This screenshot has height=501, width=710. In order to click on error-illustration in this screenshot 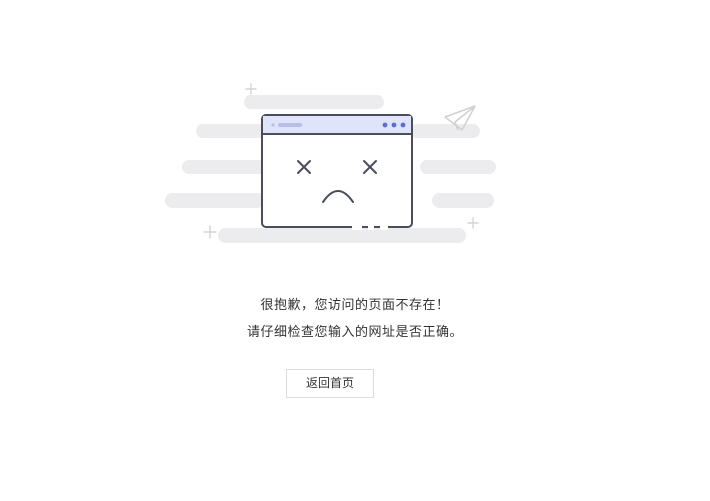, I will do `click(330, 163)`.